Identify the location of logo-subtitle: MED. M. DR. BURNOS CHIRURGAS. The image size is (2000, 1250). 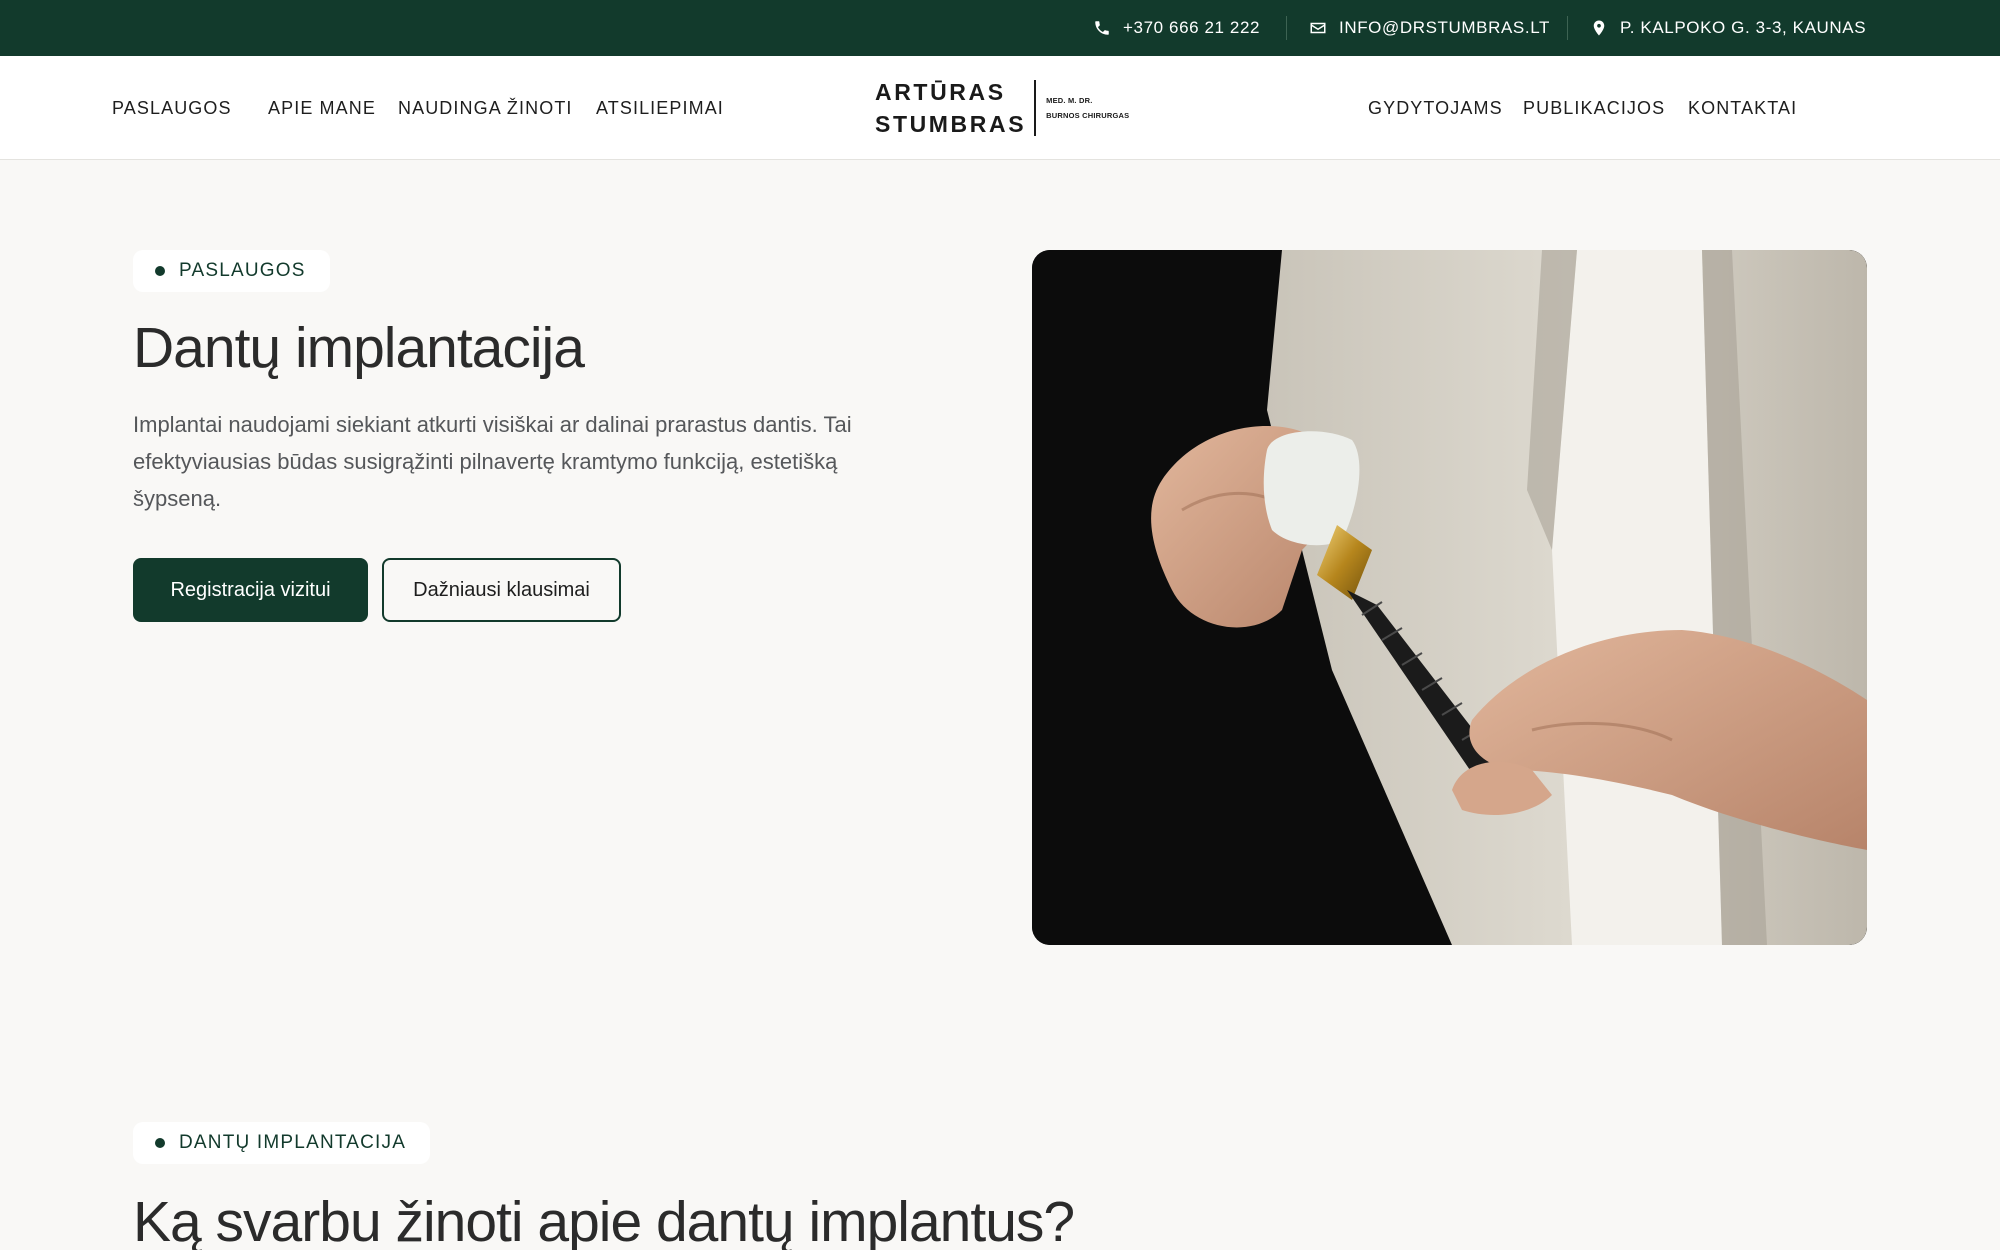
(1087, 108).